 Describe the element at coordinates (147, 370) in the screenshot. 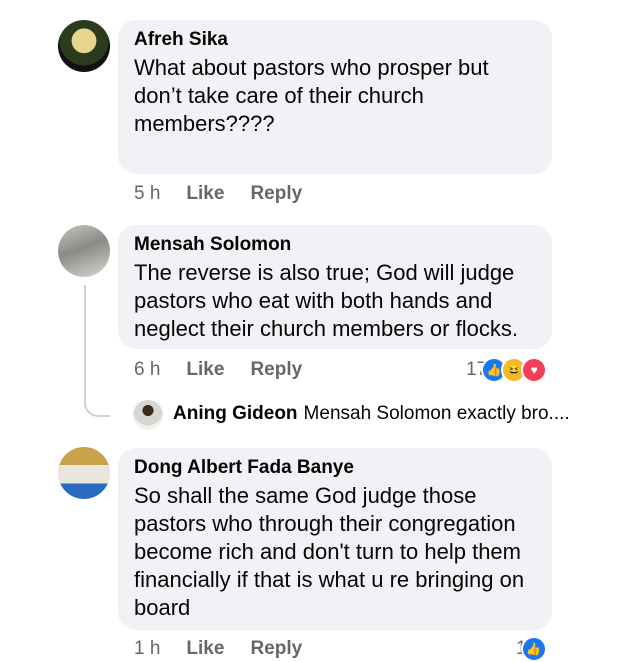

I see `comment-time: 6 h` at that location.